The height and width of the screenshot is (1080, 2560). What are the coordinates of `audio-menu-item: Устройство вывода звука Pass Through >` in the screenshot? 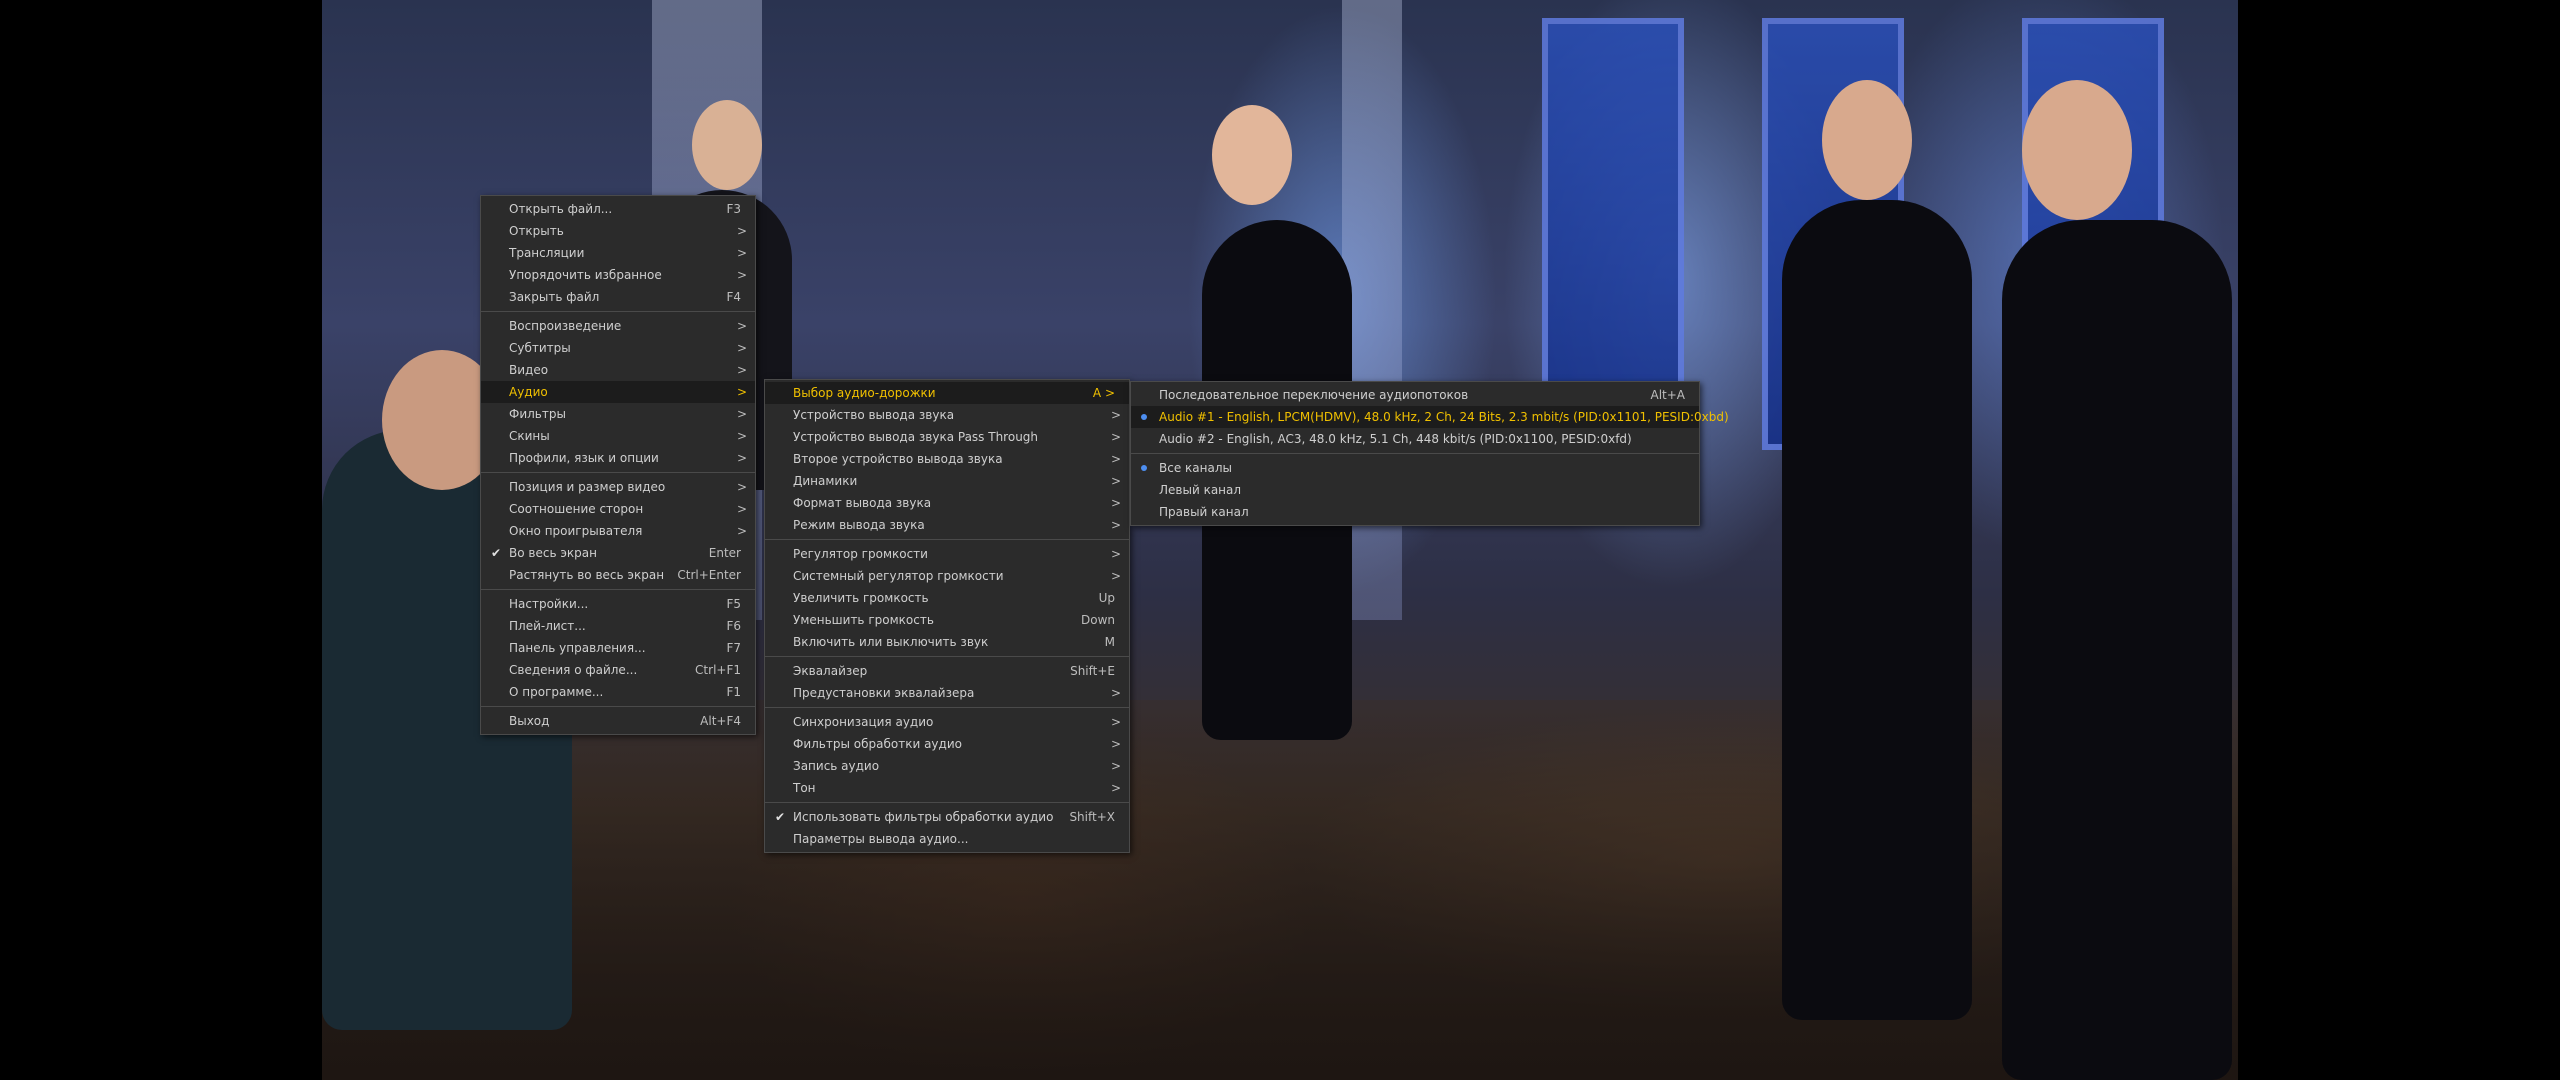 It's located at (947, 437).